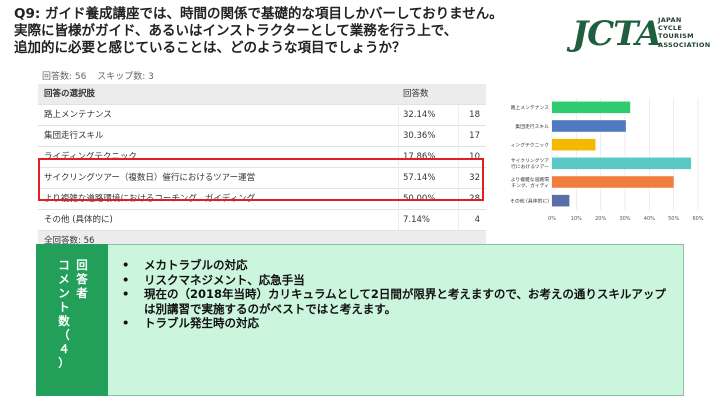 This screenshot has width=720, height=405. I want to click on category-label: サイクリングツア, so click(530, 160).